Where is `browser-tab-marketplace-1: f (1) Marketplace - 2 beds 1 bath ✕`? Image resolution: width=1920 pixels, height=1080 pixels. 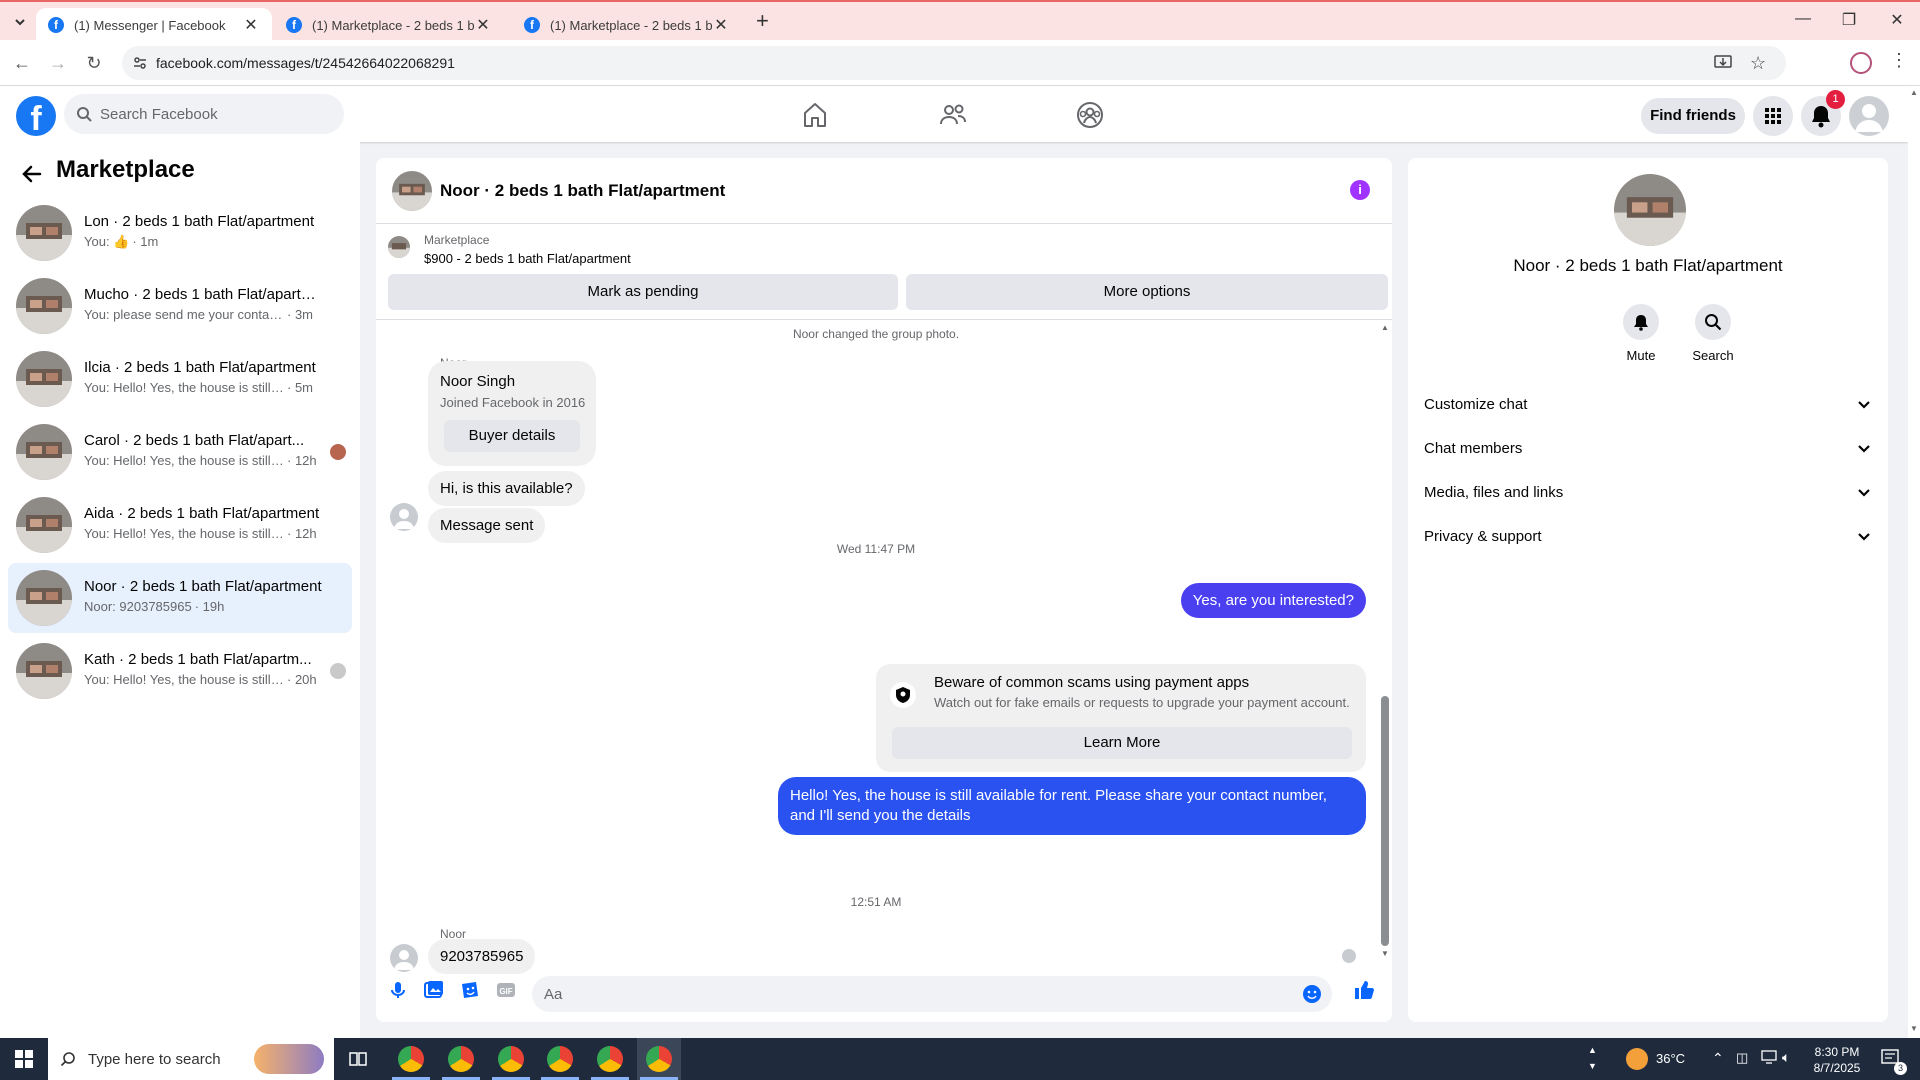
browser-tab-marketplace-1: f (1) Marketplace - 2 beds 1 bath ✕ is located at coordinates (389, 25).